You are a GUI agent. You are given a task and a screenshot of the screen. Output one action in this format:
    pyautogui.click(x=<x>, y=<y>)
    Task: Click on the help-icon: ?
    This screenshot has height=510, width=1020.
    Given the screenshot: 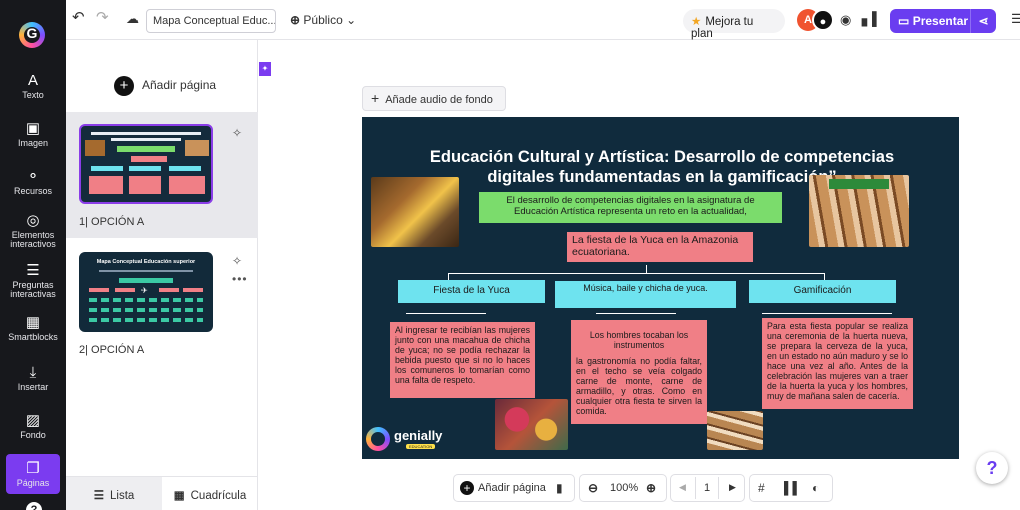 What is the action you would take?
    pyautogui.click(x=34, y=506)
    